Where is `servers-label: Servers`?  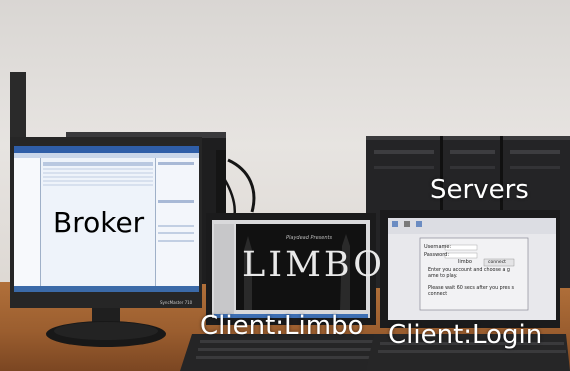
servers-label: Servers is located at coordinates (479, 190).